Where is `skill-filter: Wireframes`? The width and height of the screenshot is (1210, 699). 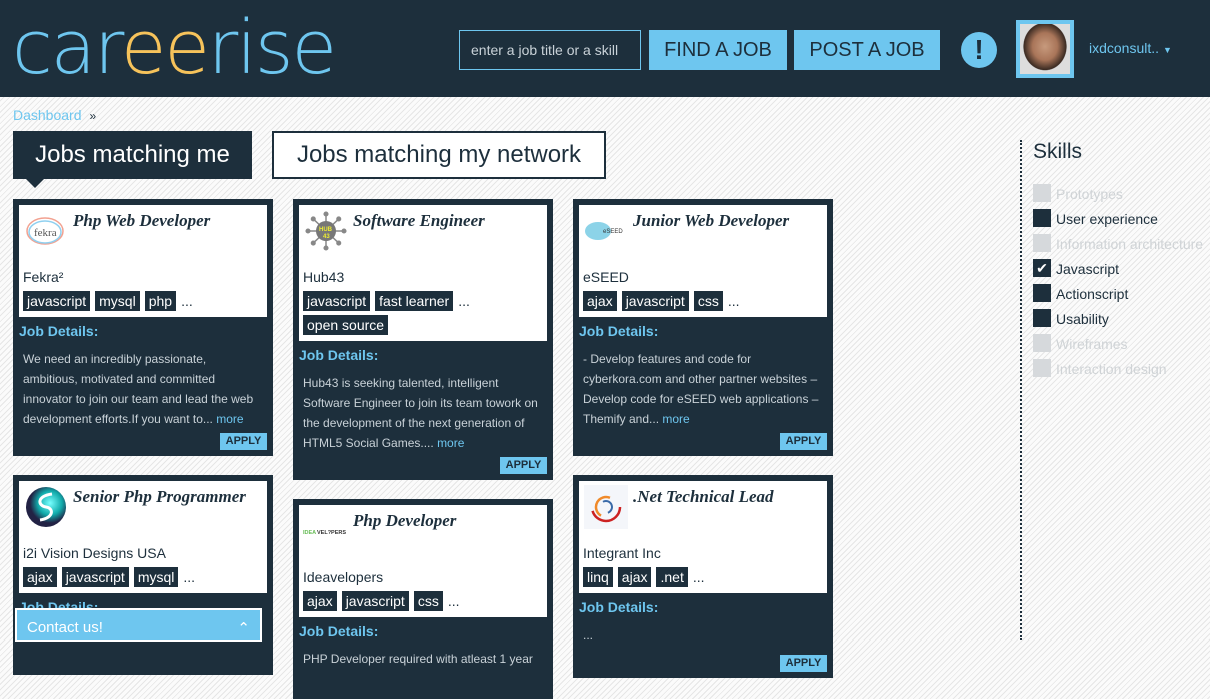 skill-filter: Wireframes is located at coordinates (1121, 344).